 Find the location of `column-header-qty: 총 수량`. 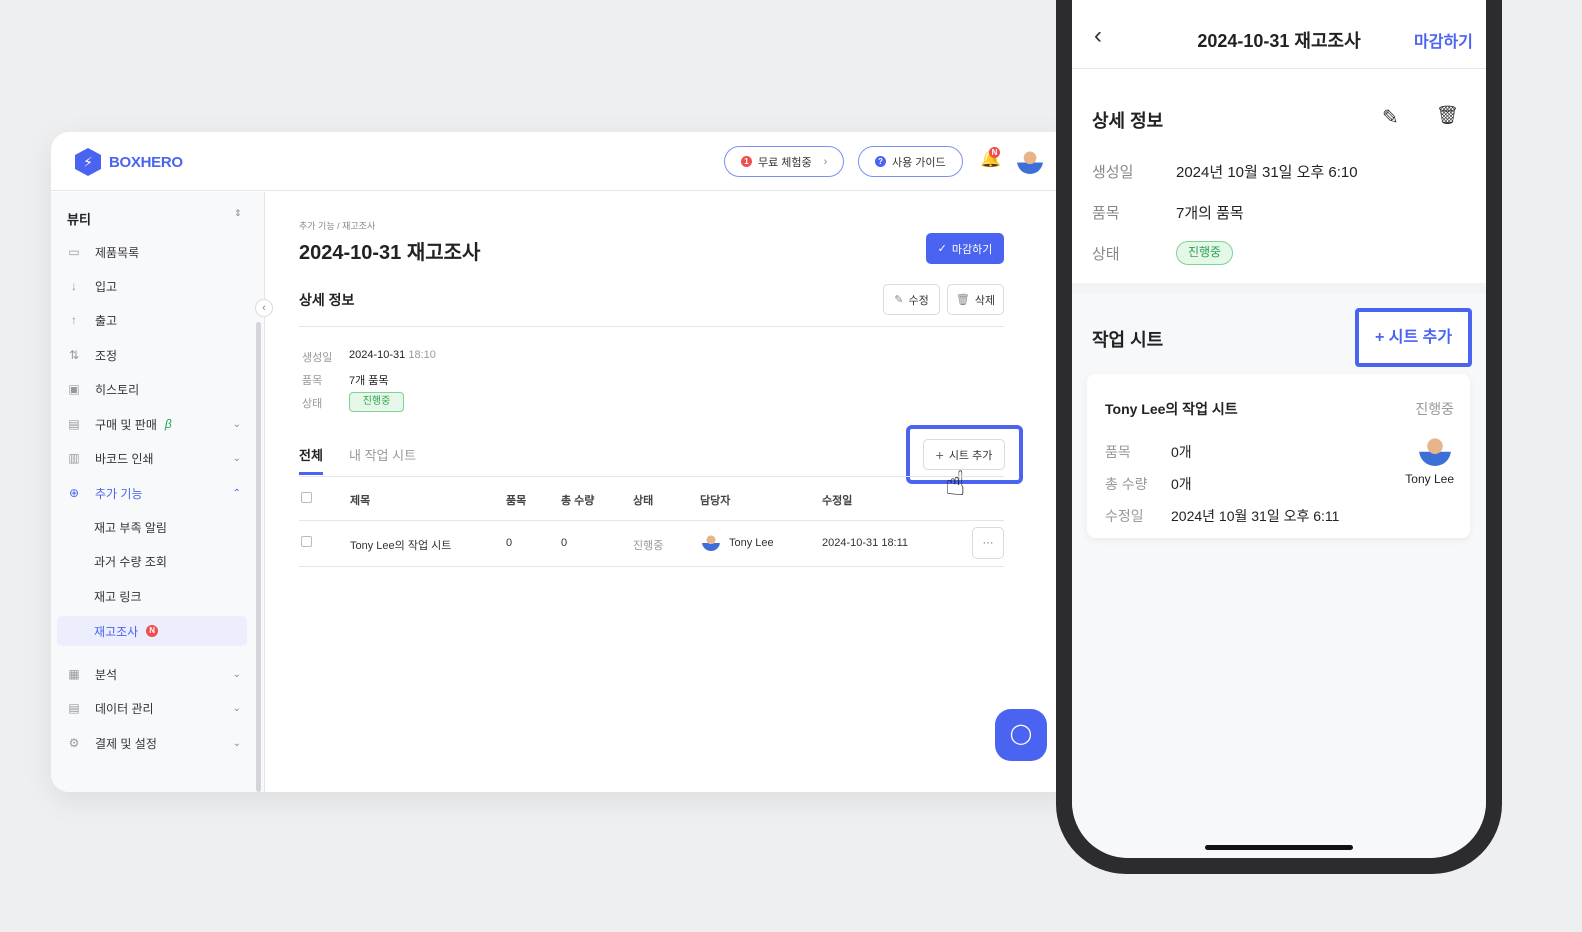

column-header-qty: 총 수량 is located at coordinates (577, 500).